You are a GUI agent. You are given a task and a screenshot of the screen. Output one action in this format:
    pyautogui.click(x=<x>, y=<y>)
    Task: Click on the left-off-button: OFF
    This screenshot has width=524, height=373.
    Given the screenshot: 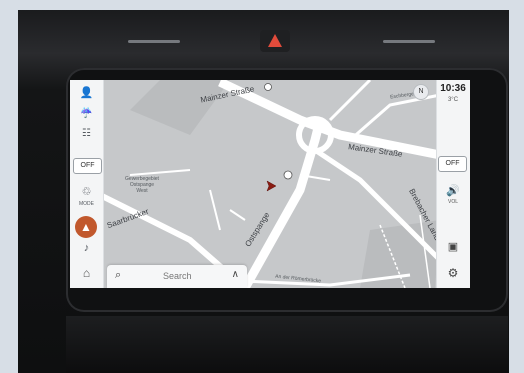 What is the action you would take?
    pyautogui.click(x=87, y=166)
    